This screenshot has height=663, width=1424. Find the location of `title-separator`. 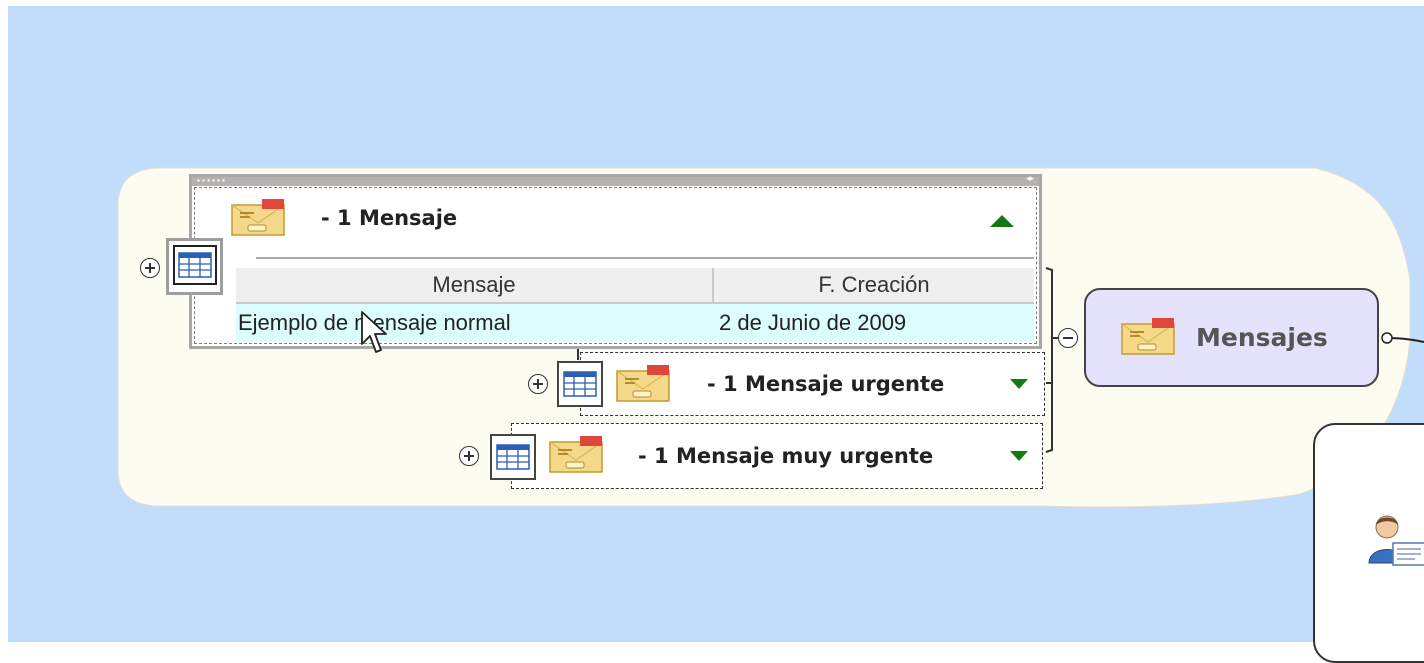

title-separator is located at coordinates (645, 258).